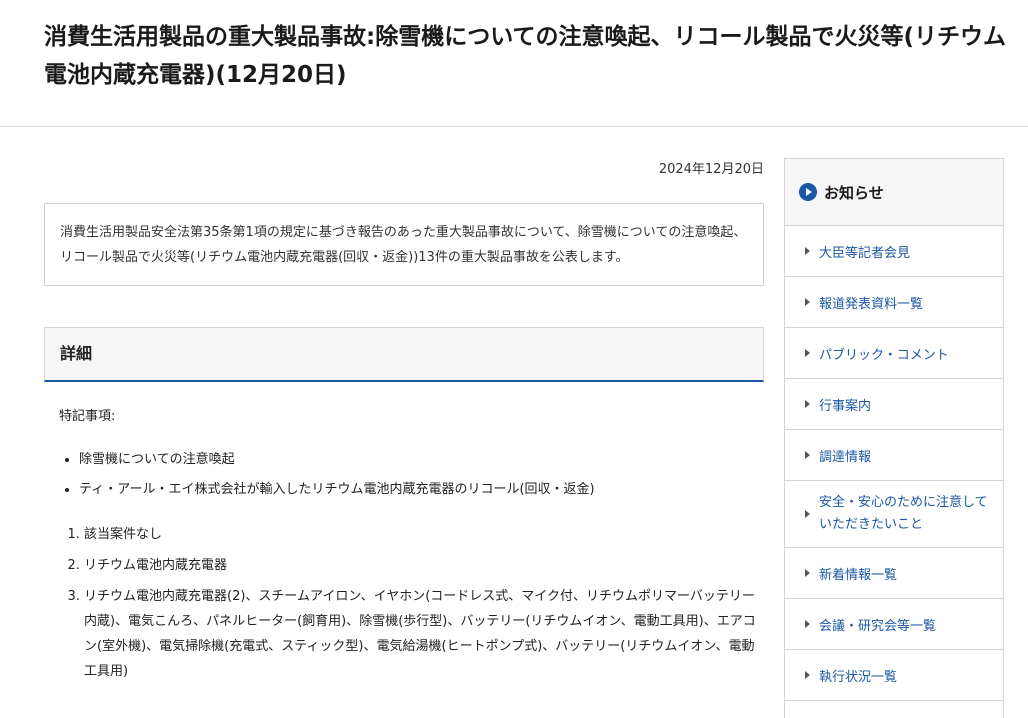 The height and width of the screenshot is (718, 1028). I want to click on sidebar-item-label: 調達情報, so click(845, 457).